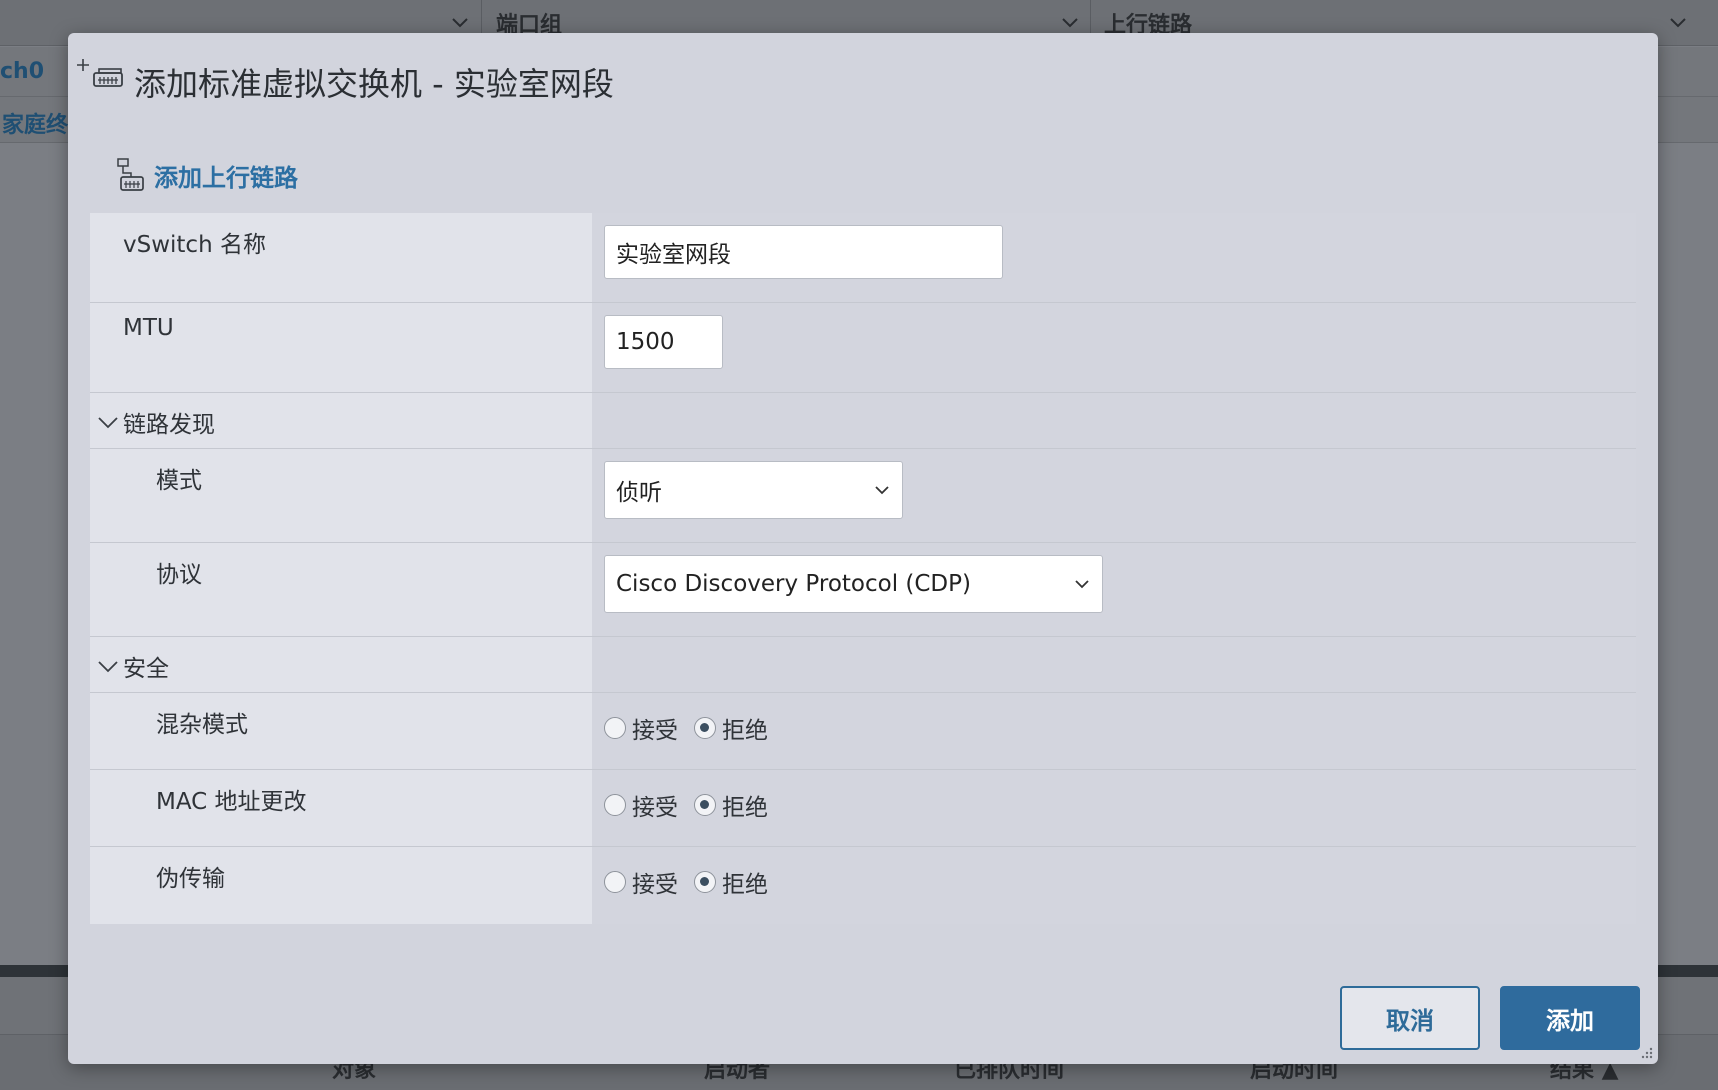 This screenshot has height=1090, width=1718. Describe the element at coordinates (231, 802) in the screenshot. I see `mac-change-label: MAC 地址更改` at that location.